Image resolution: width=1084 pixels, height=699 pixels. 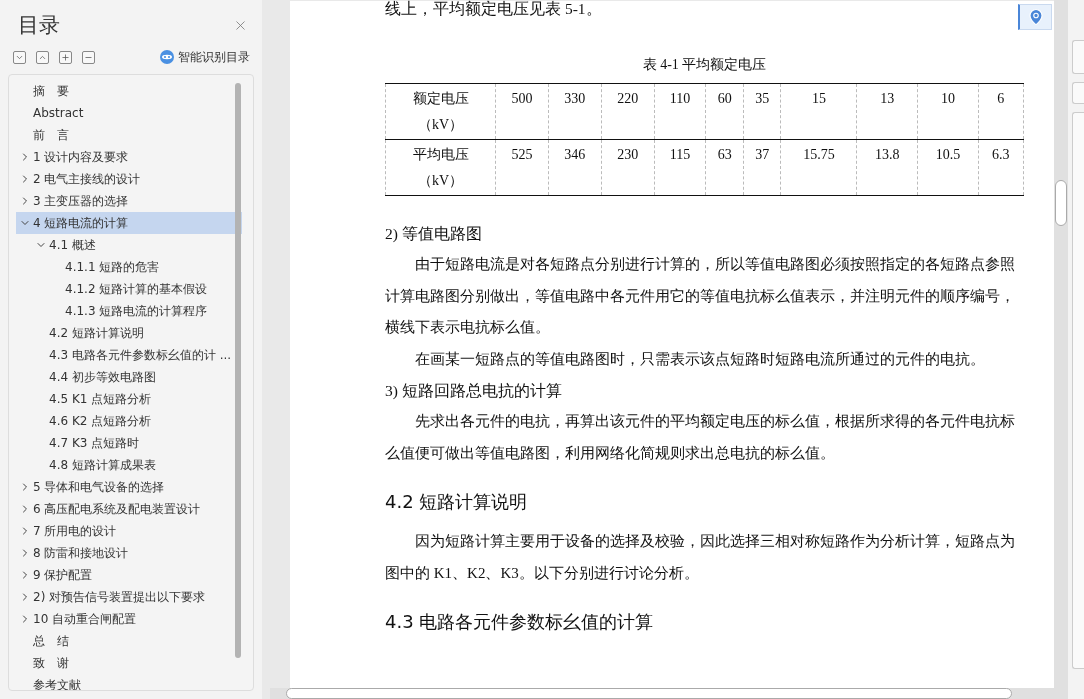 What do you see at coordinates (762, 154) in the screenshot?
I see `table-cell: 37` at bounding box center [762, 154].